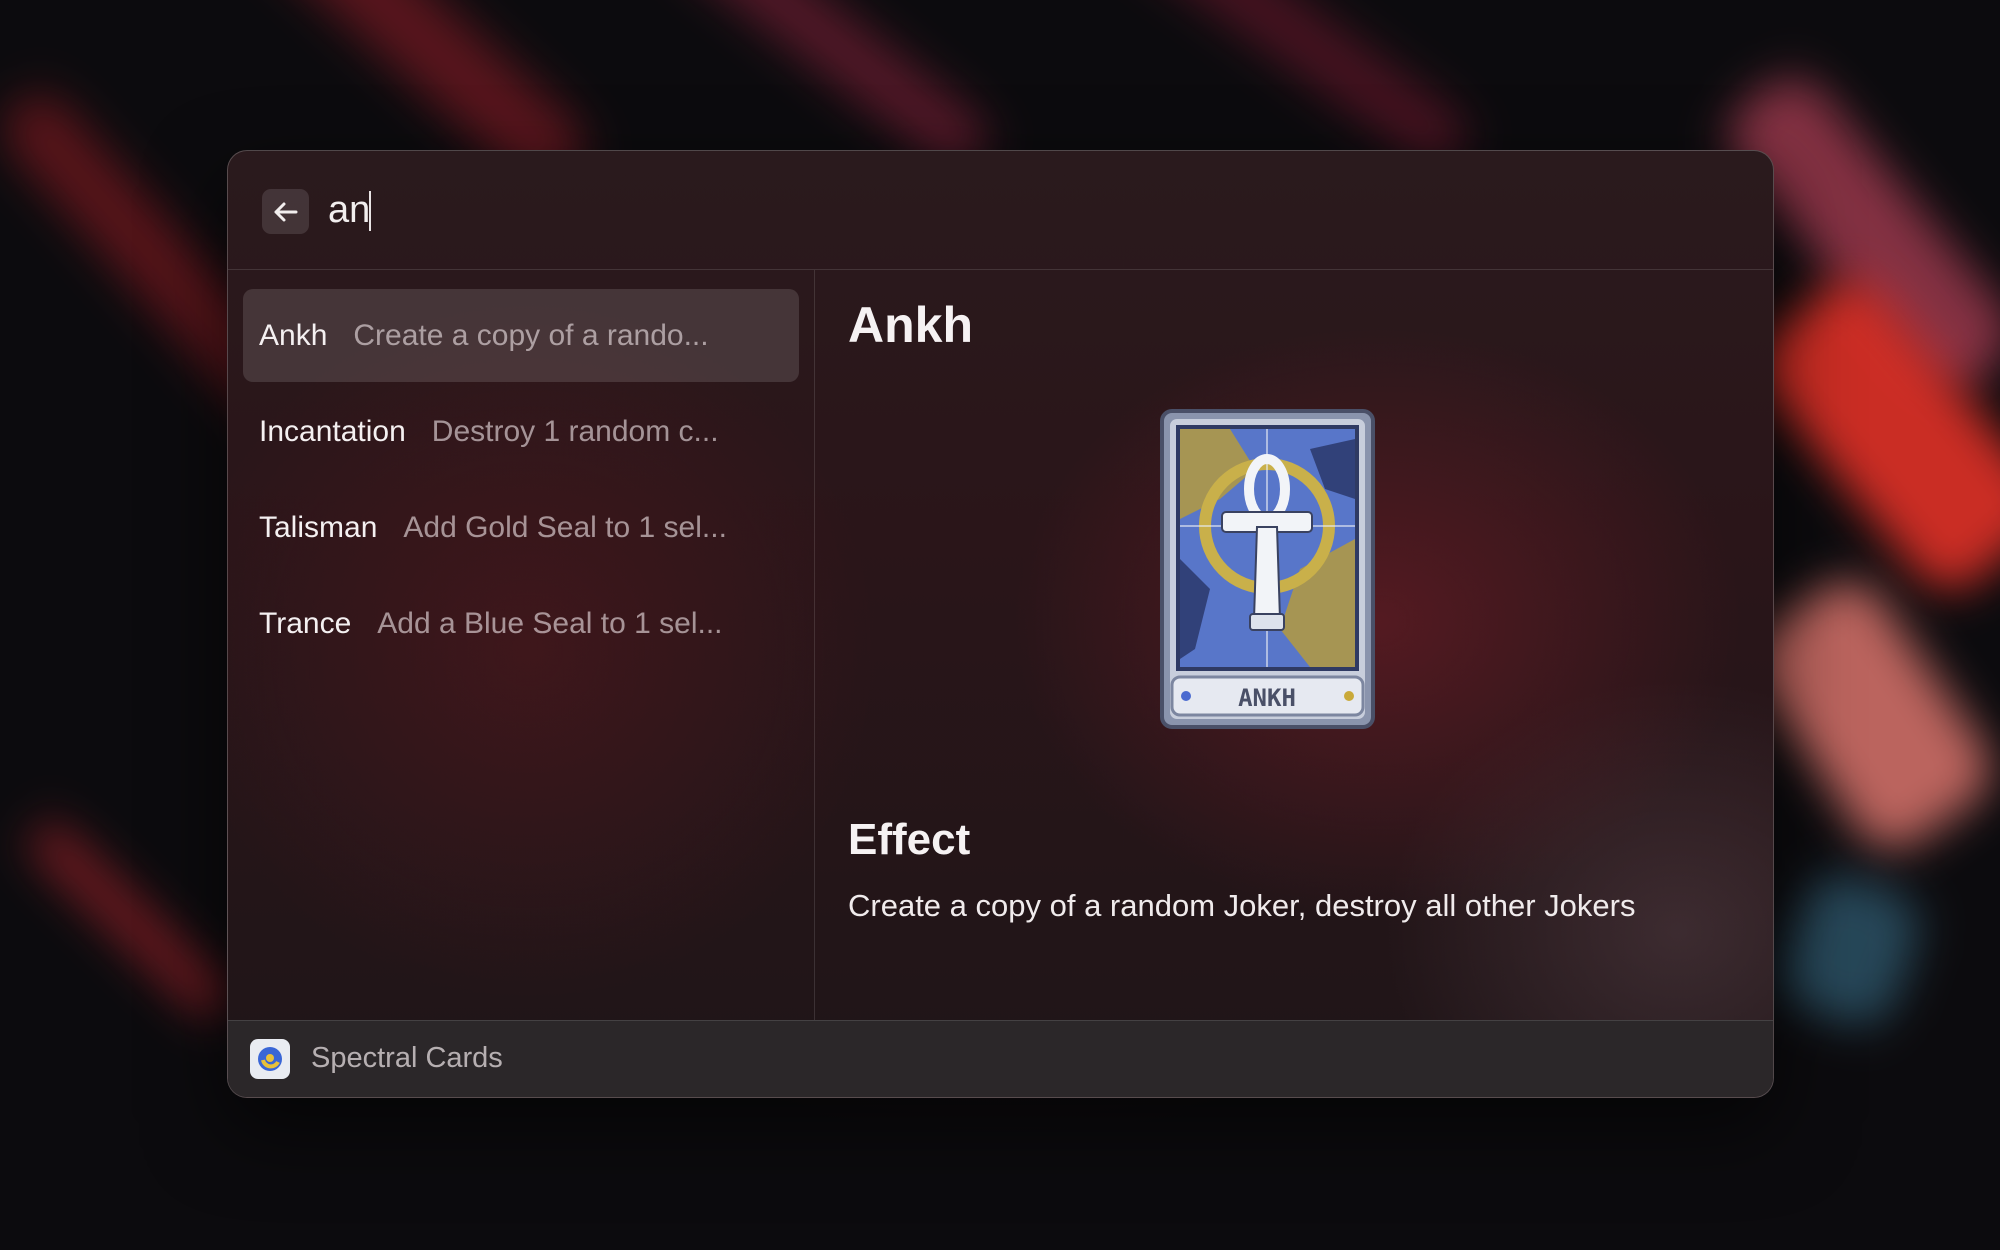  What do you see at coordinates (332, 431) in the screenshot?
I see `list-item-title: Incantation` at bounding box center [332, 431].